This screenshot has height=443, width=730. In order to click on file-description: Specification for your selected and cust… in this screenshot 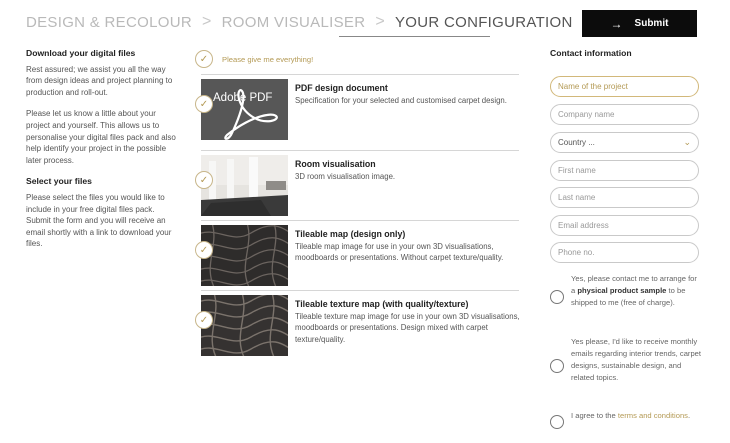, I will do `click(401, 100)`.